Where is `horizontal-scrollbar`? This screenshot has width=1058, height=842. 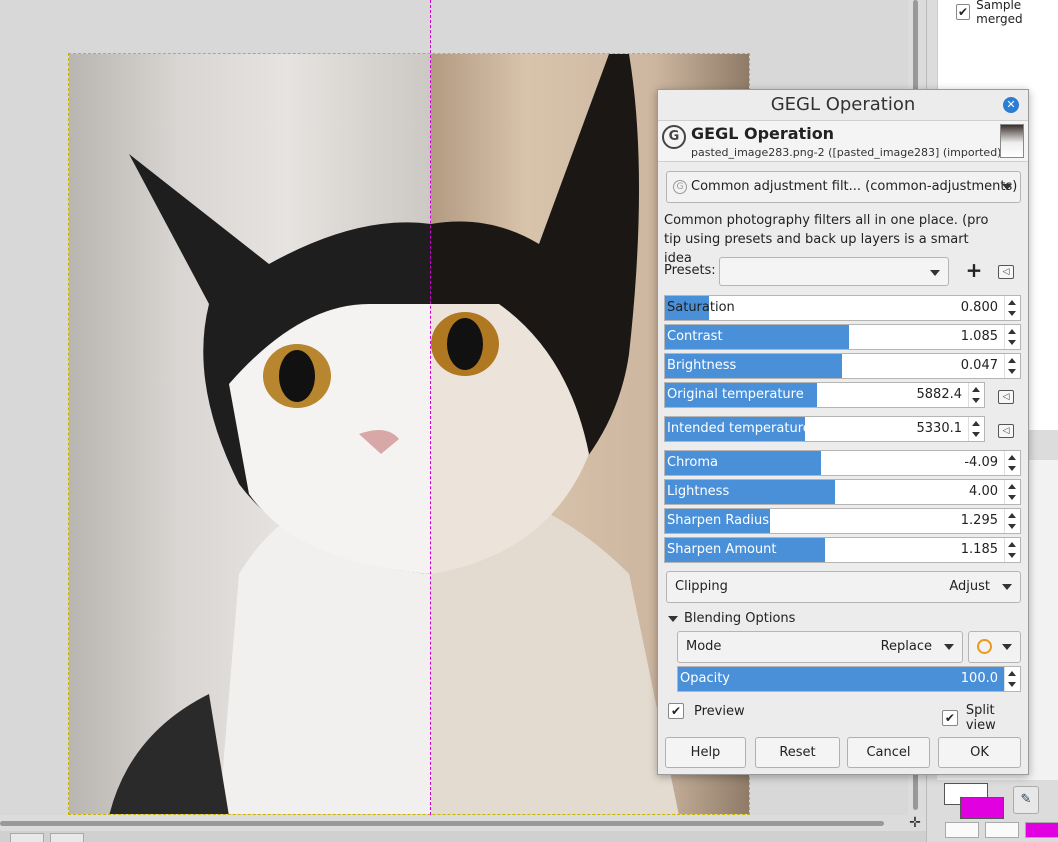
horizontal-scrollbar is located at coordinates (454, 823).